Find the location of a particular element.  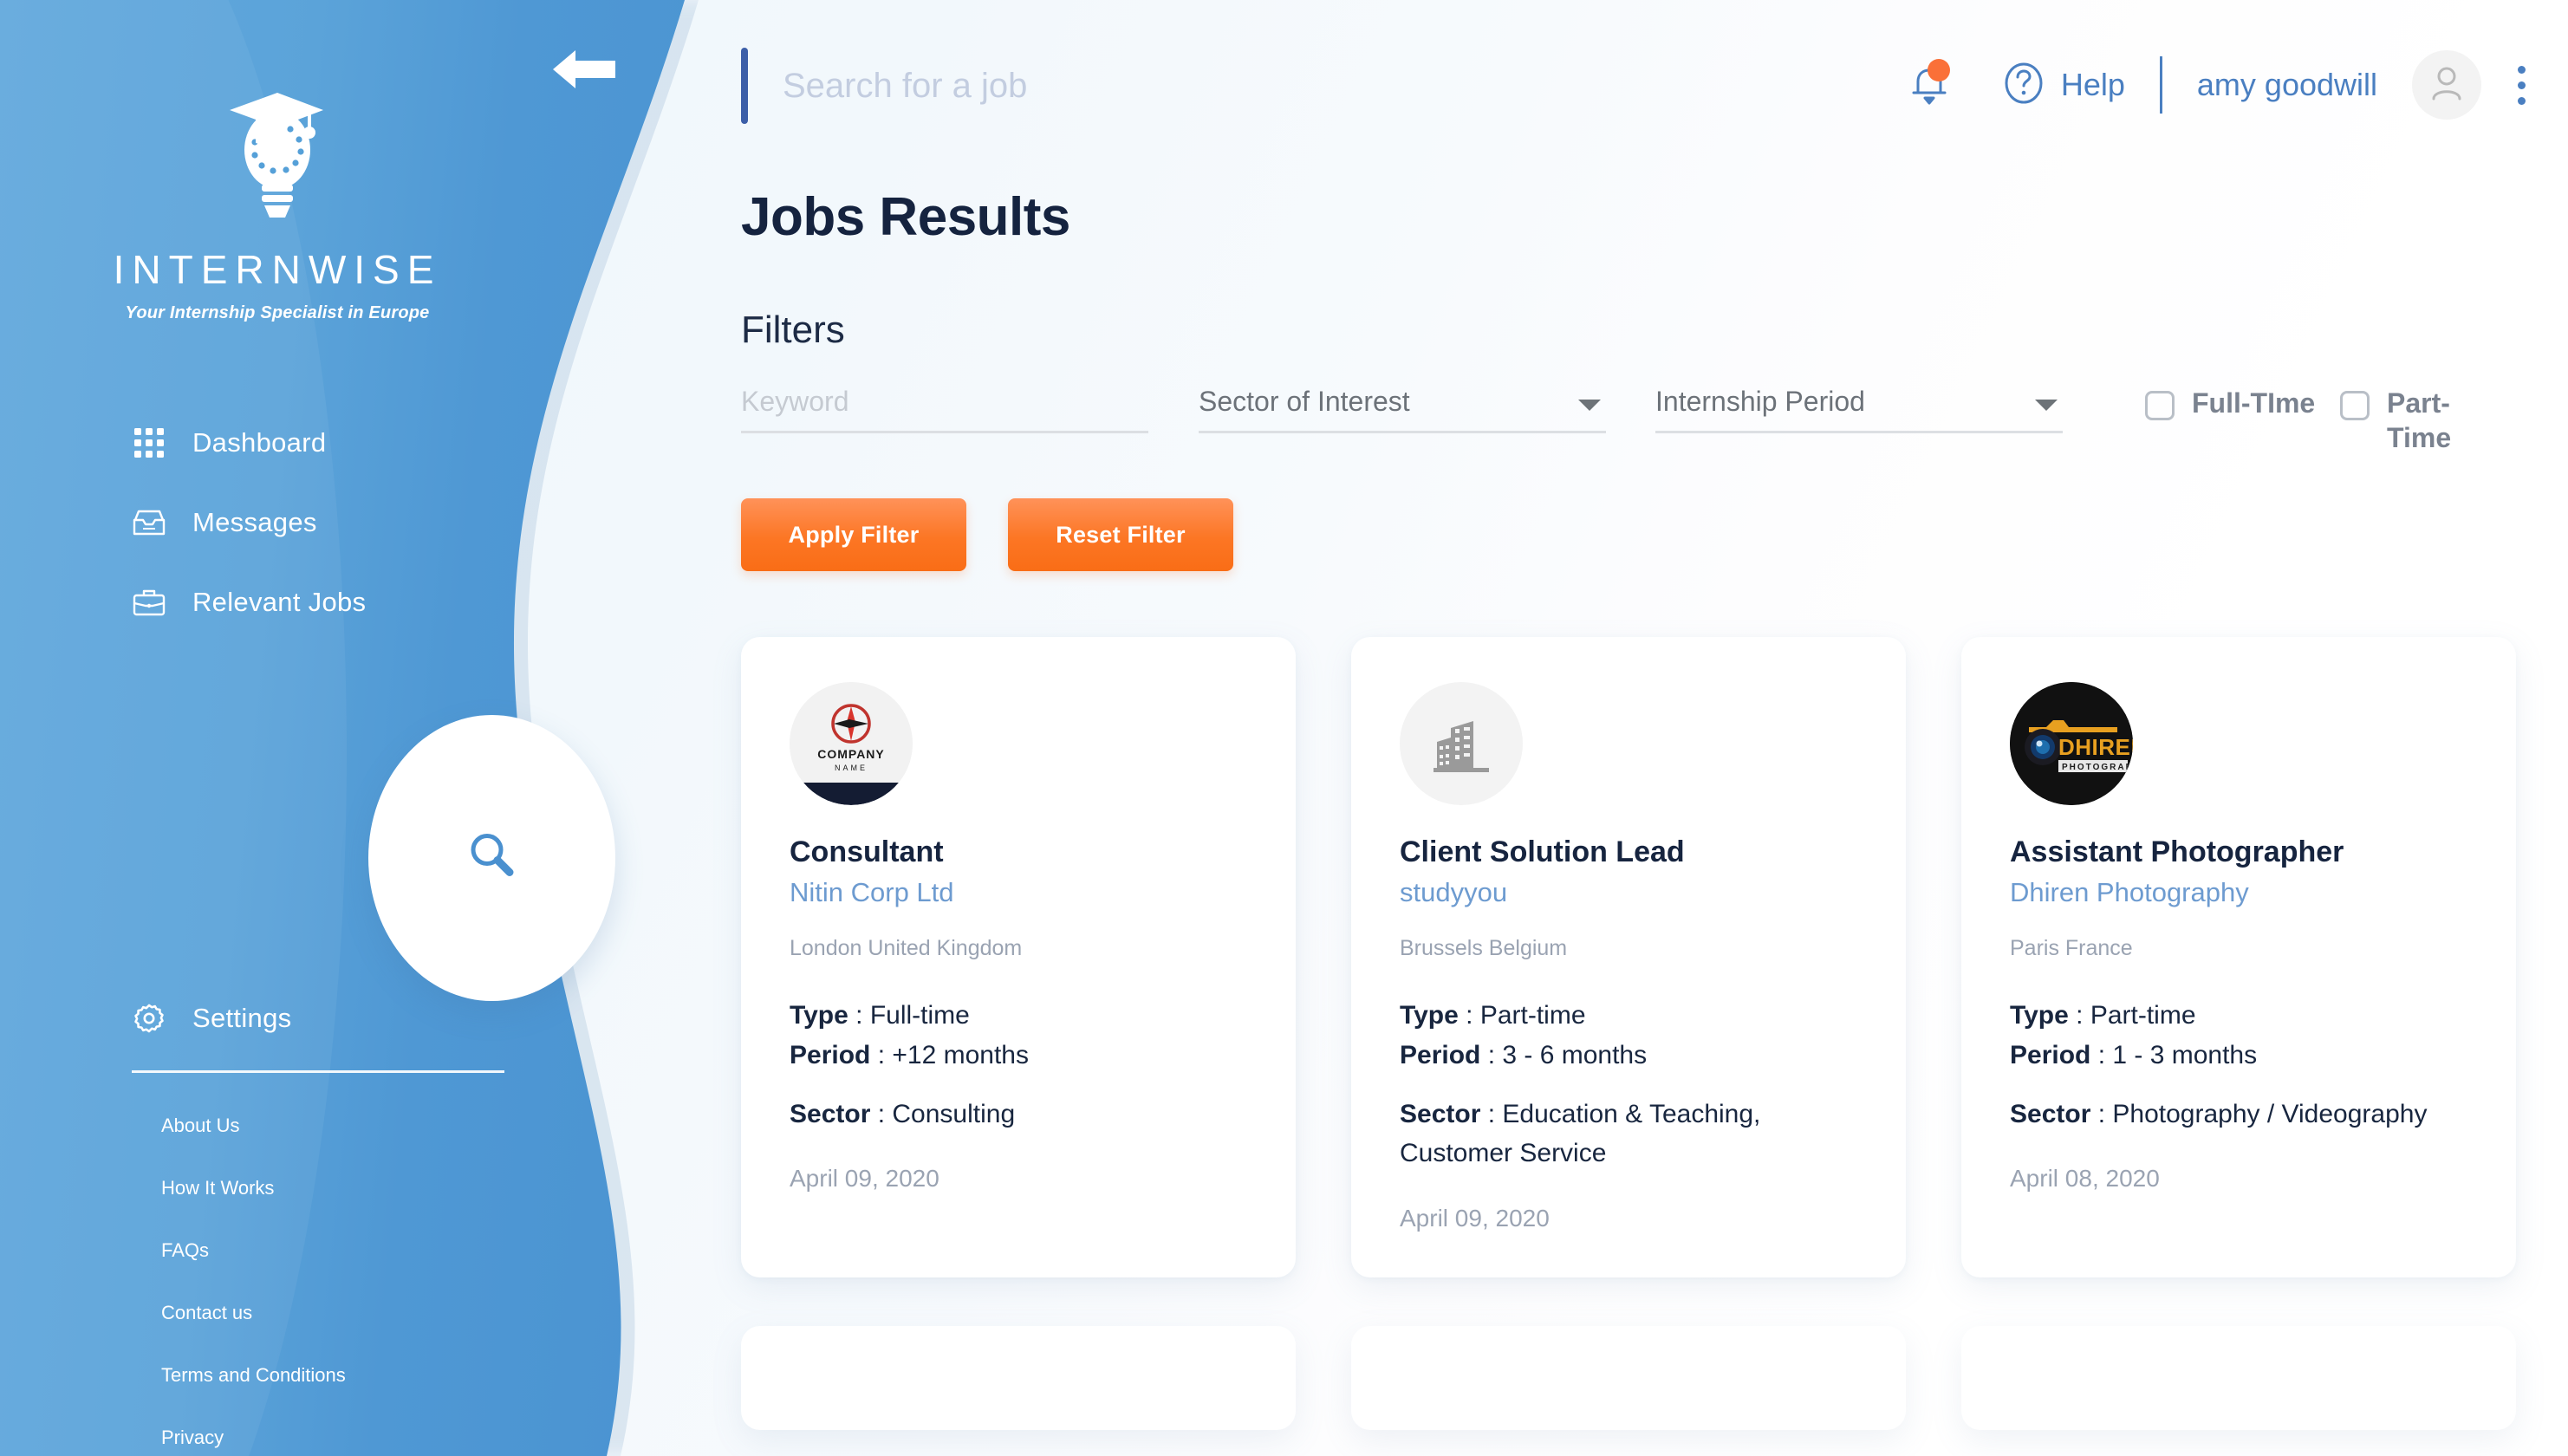

job-period: 1 - 3 months is located at coordinates (2185, 1055).